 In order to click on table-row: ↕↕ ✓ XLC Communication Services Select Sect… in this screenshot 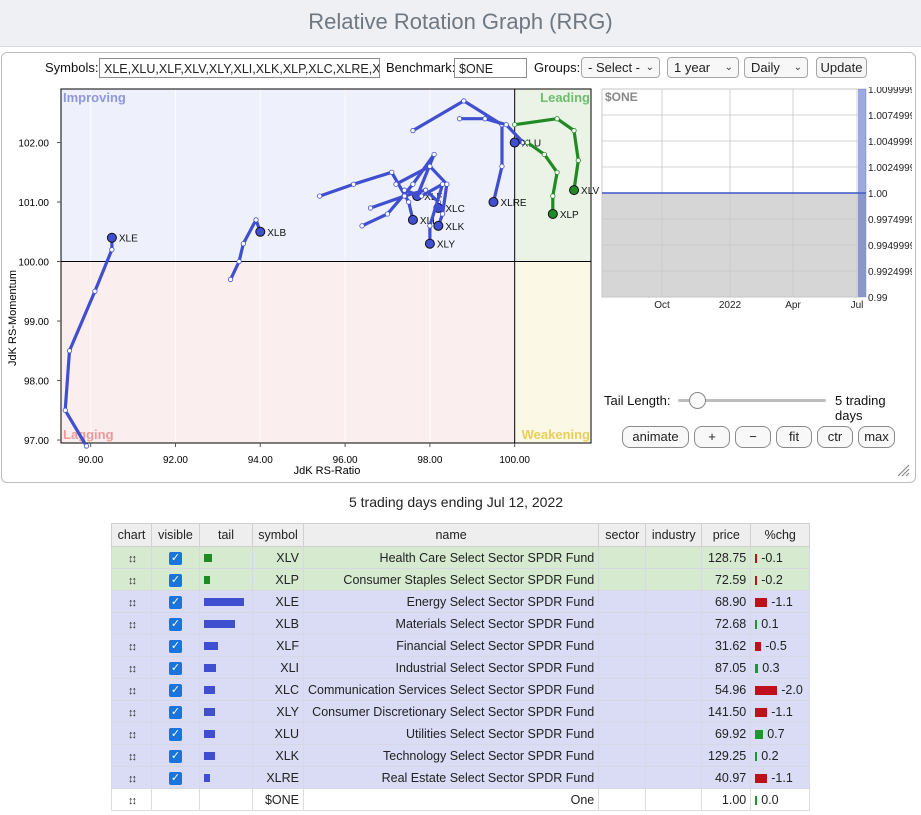, I will do `click(461, 689)`.